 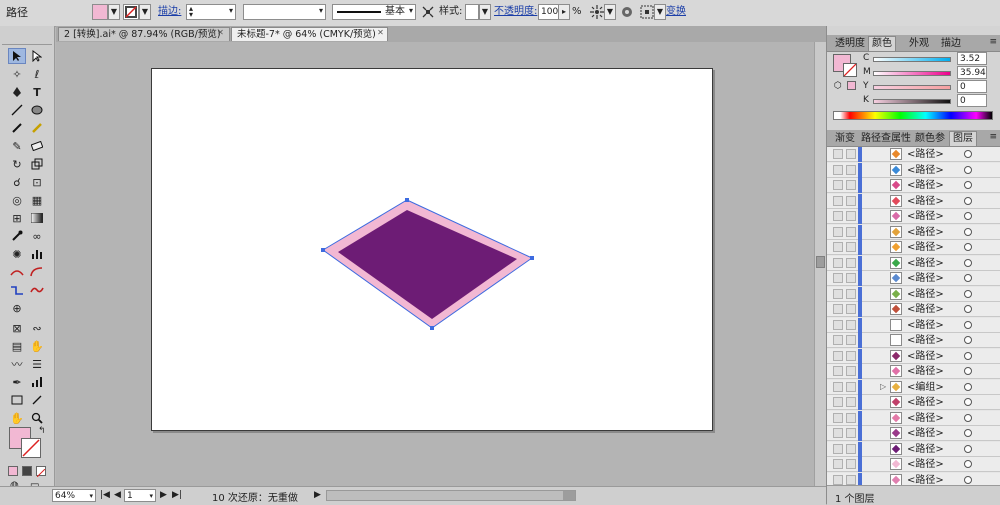 I want to click on cyan-slider, so click(x=912, y=59).